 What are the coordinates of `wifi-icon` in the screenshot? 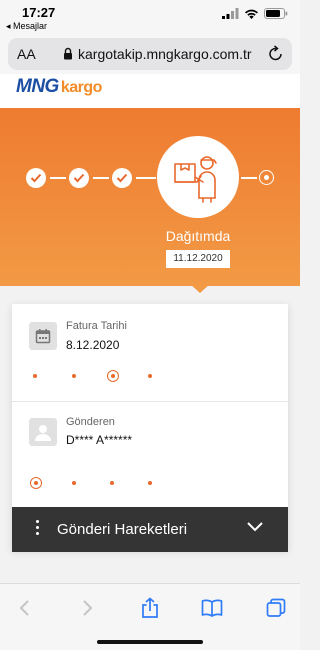 It's located at (251, 14).